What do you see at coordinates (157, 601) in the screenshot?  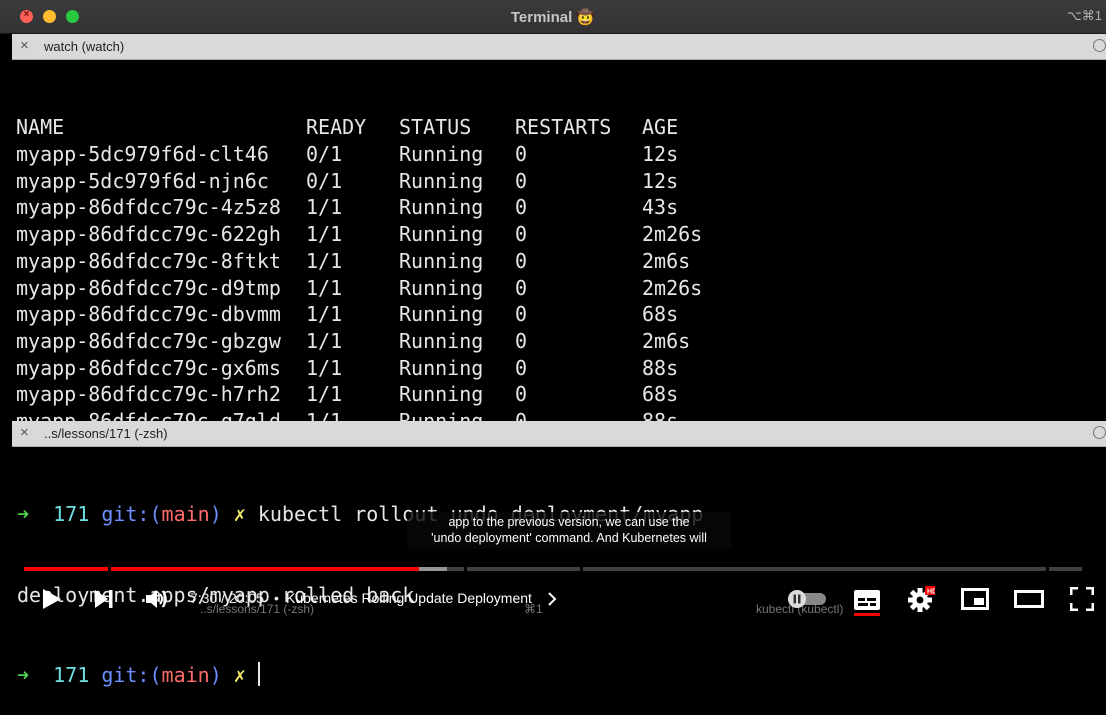 I see `volume-button` at bounding box center [157, 601].